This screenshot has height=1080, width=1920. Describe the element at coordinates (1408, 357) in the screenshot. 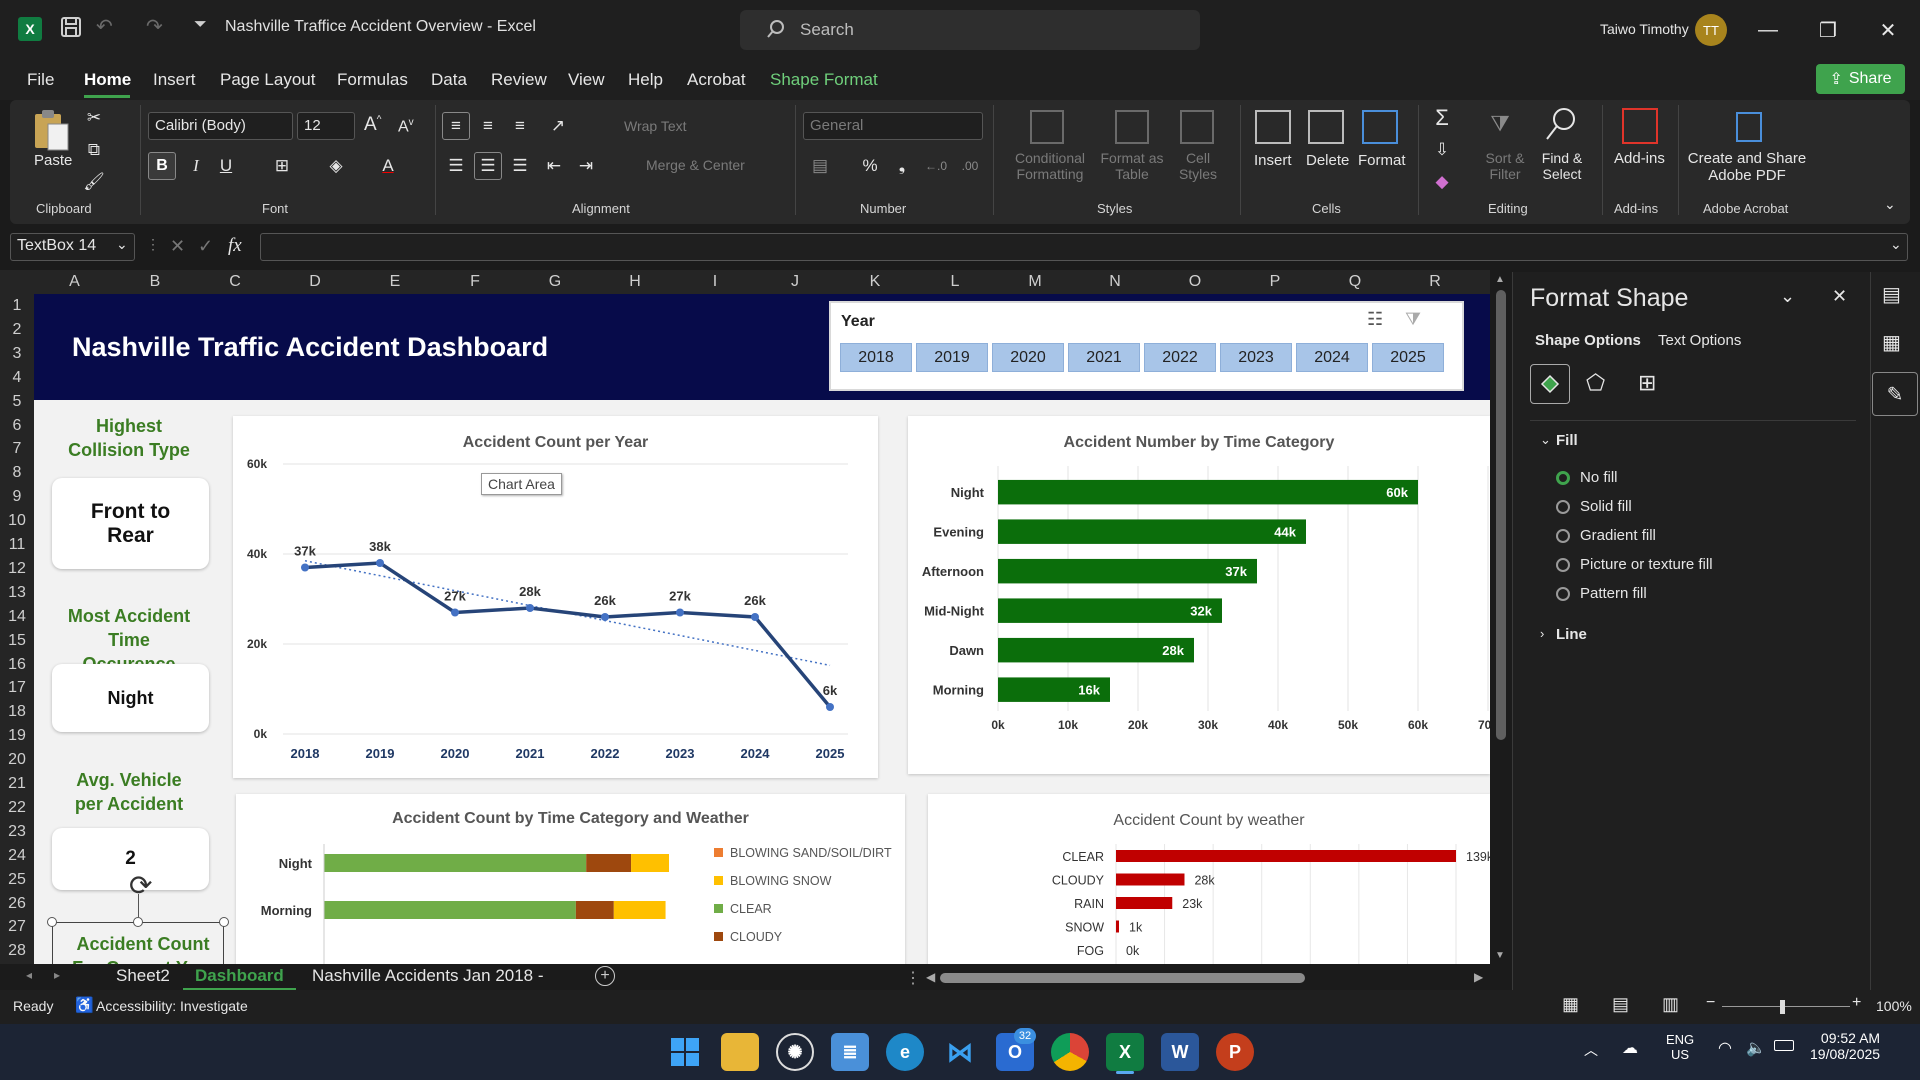

I see `slicer-item-2025: 2025` at that location.